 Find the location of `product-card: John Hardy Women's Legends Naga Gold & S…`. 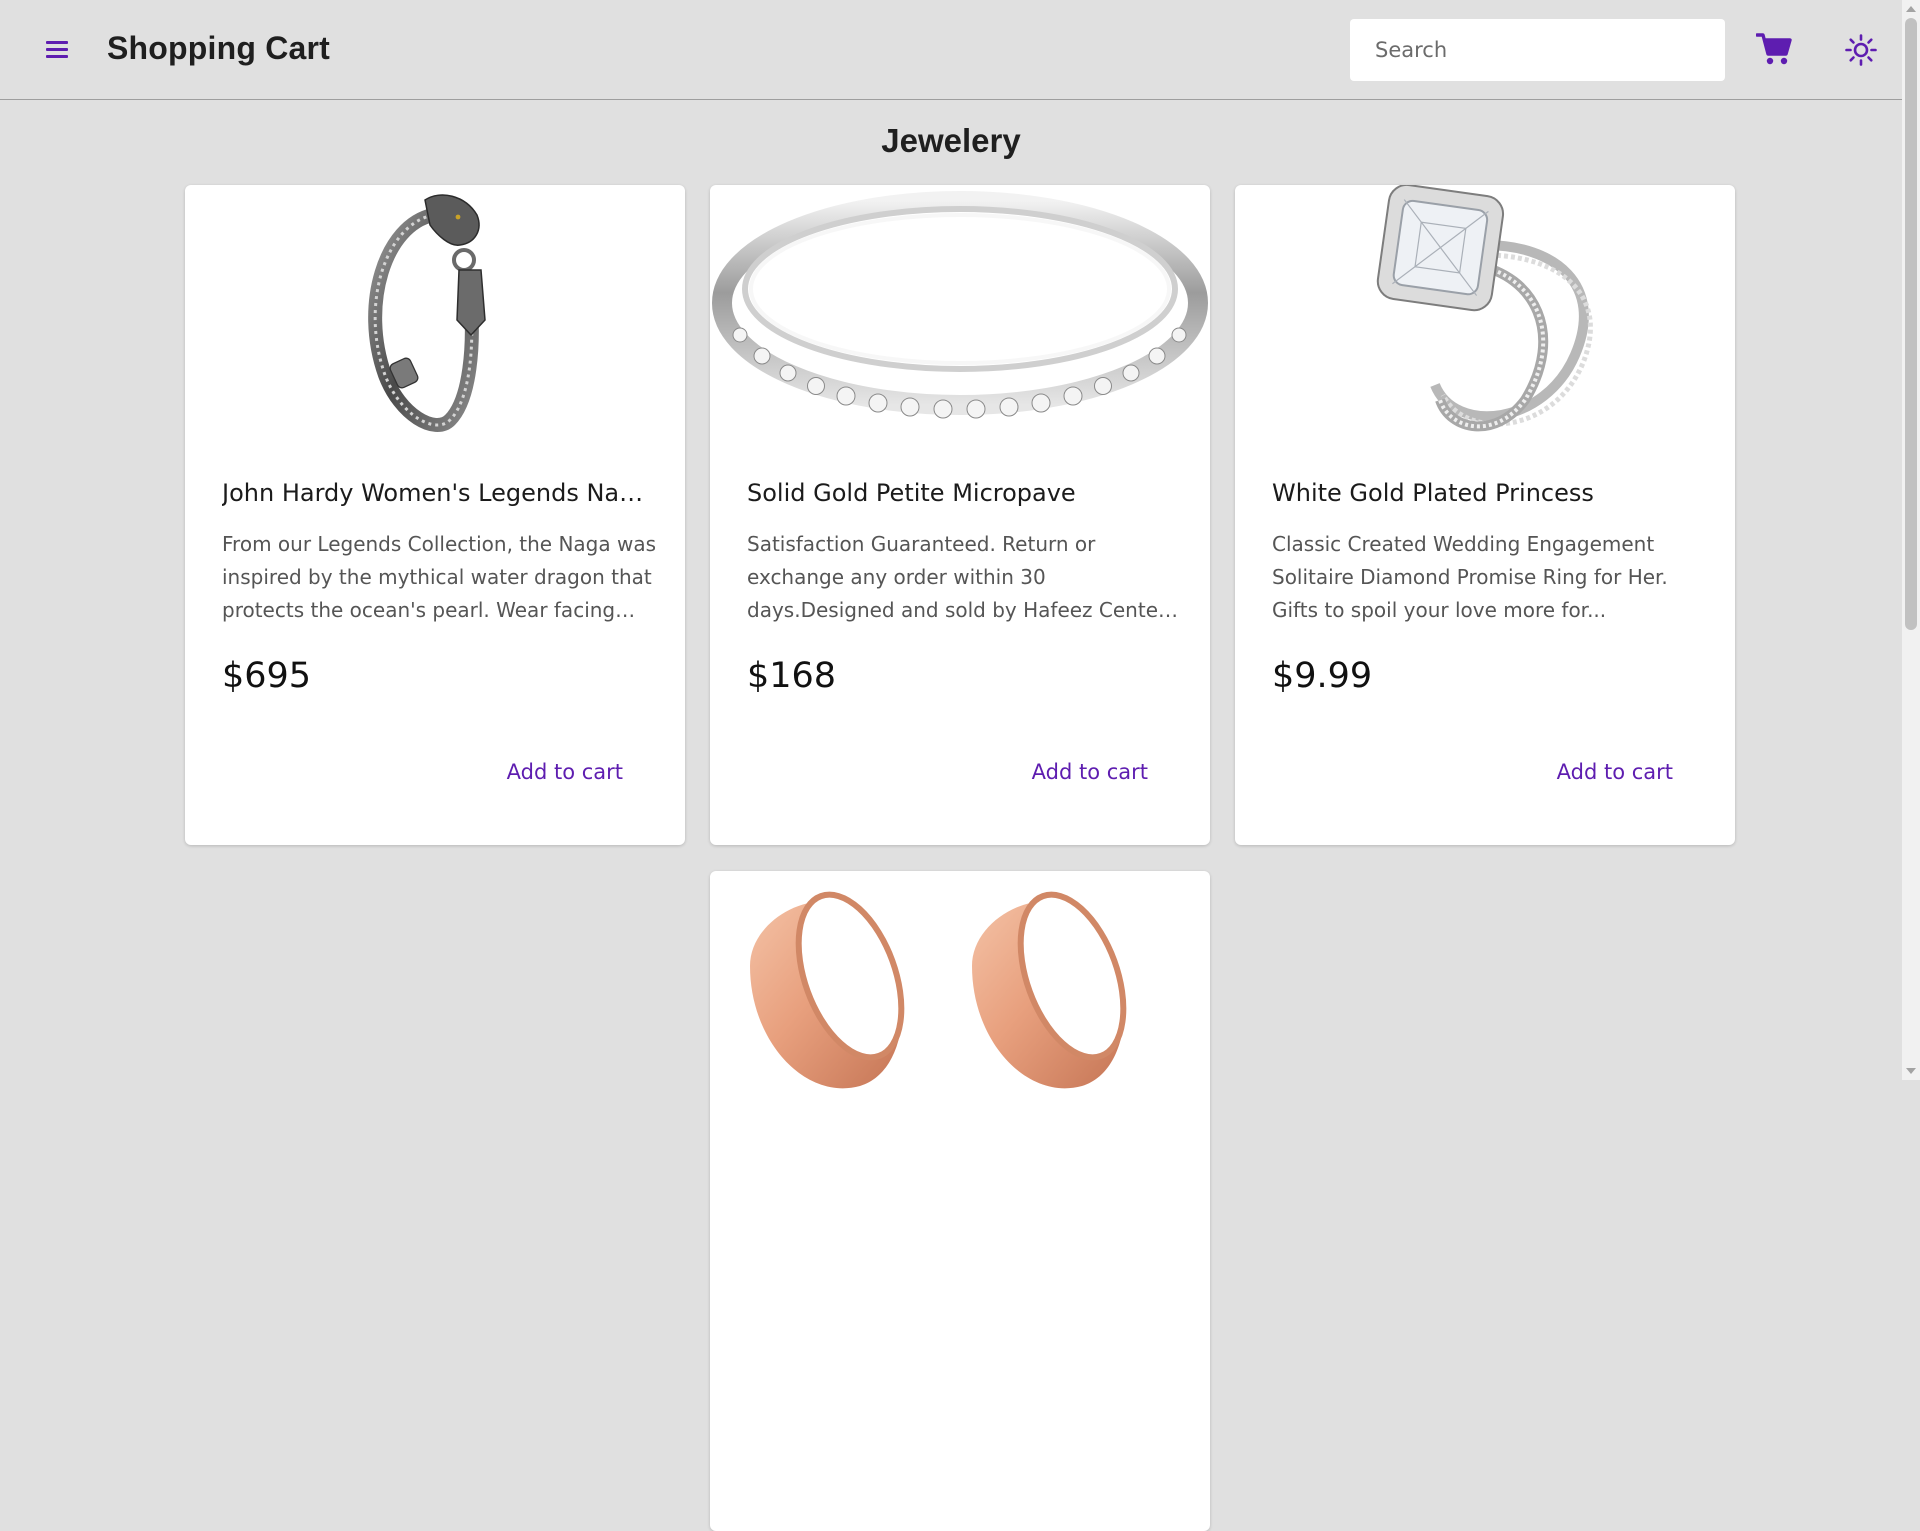

product-card: John Hardy Women's Legends Naga Gold & S… is located at coordinates (435, 515).